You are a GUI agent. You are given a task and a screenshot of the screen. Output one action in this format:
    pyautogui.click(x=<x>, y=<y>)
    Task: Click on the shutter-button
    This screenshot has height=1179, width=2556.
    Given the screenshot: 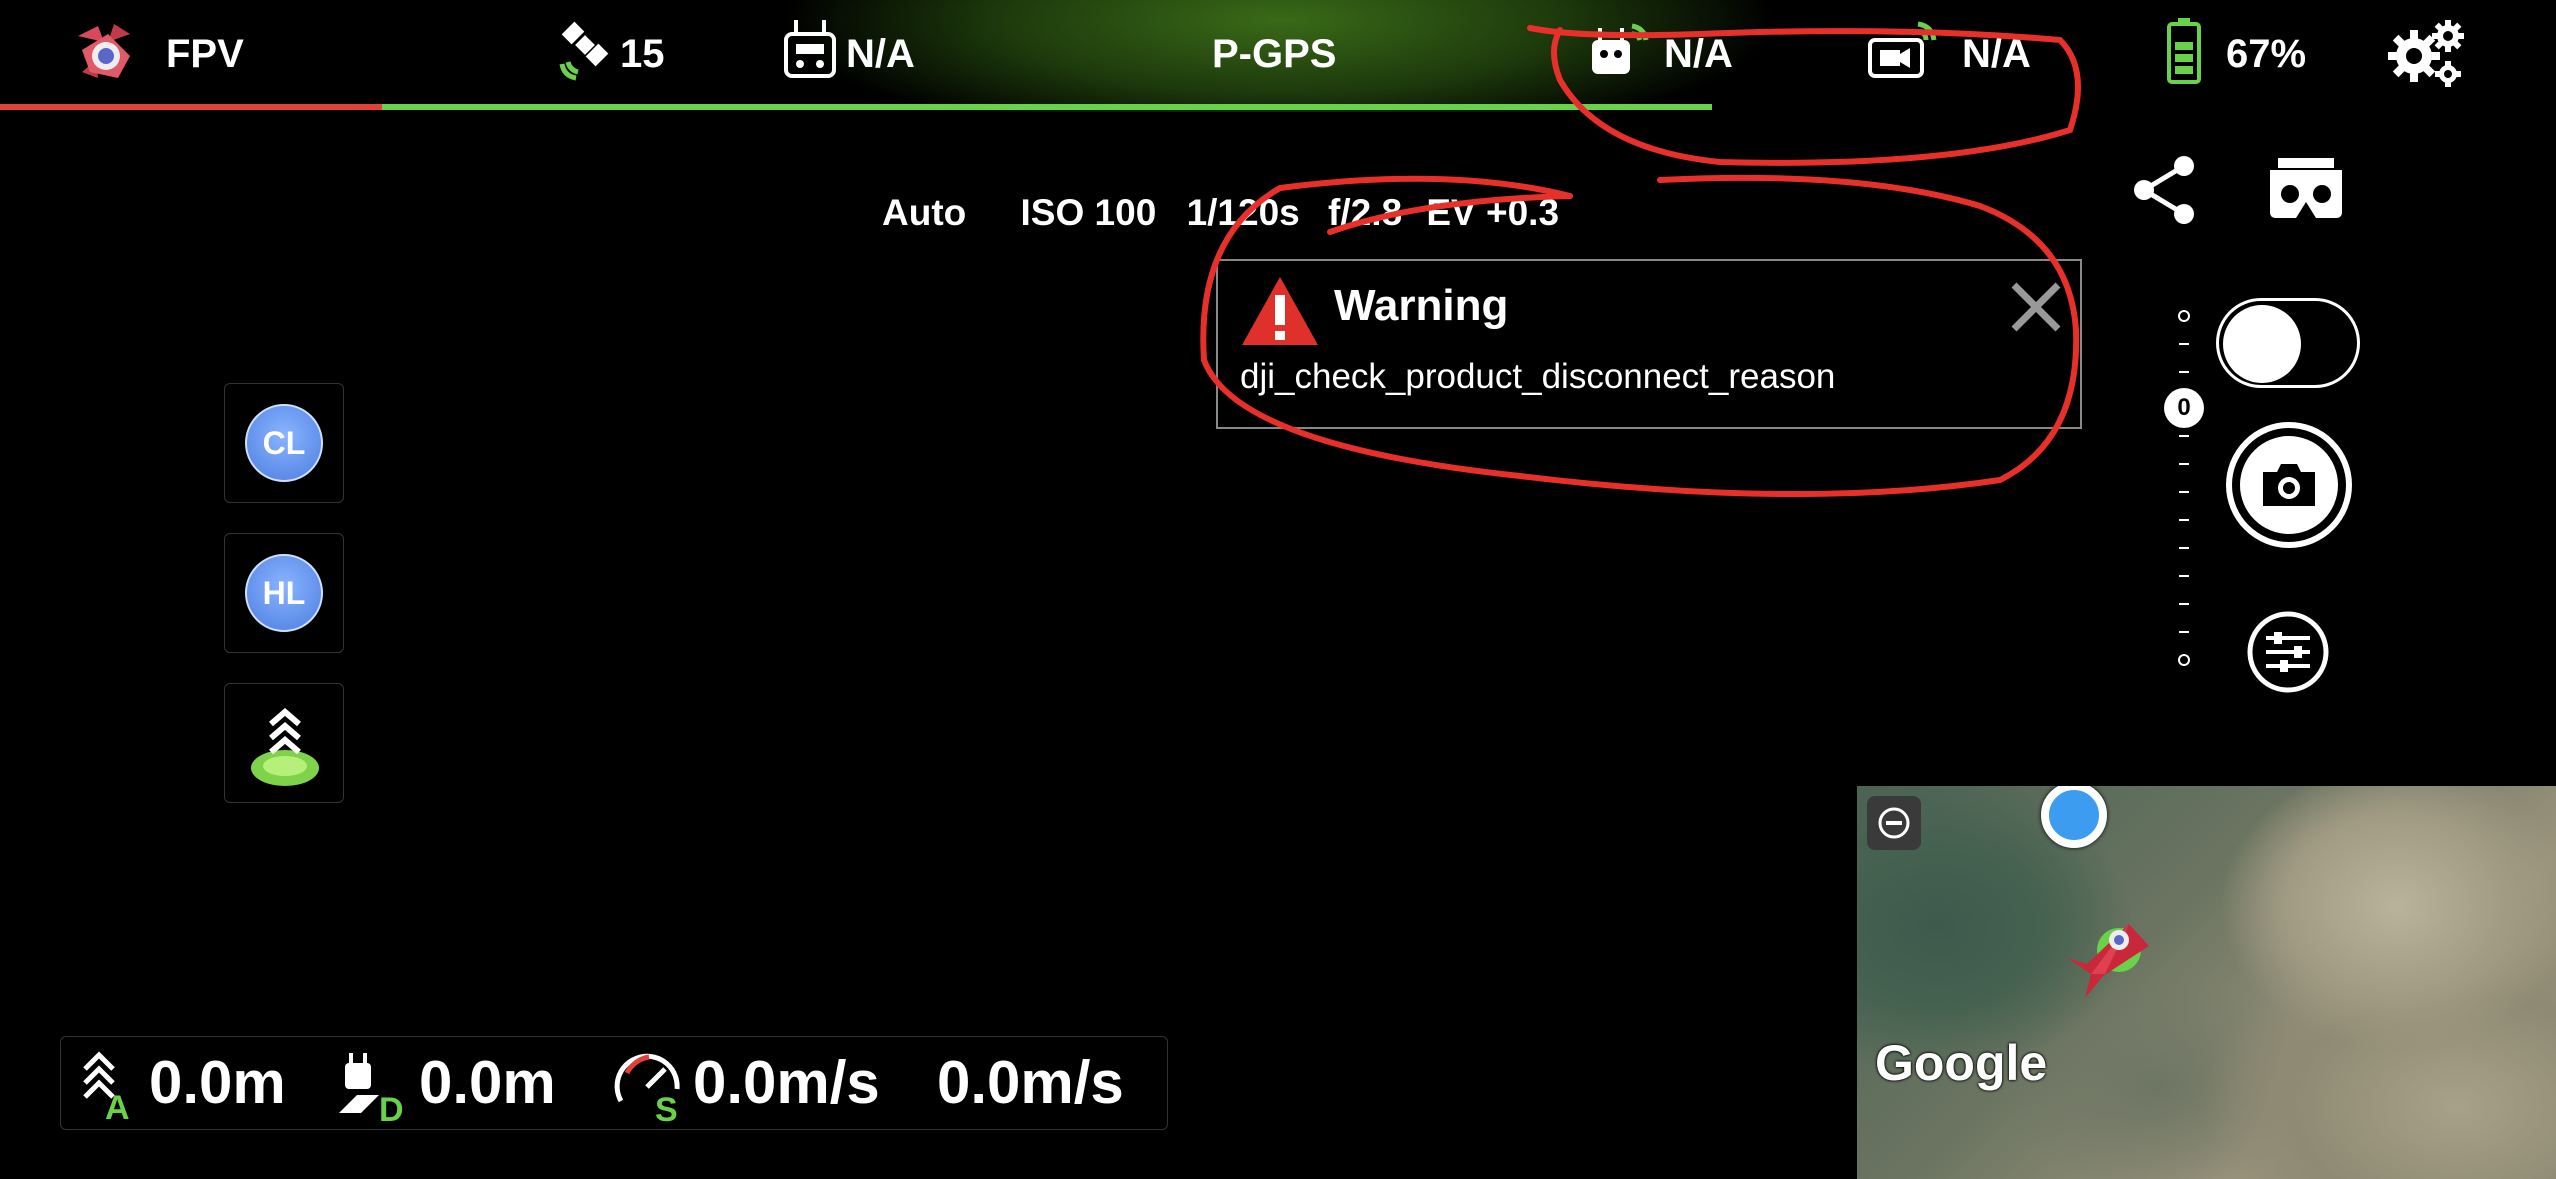 What is the action you would take?
    pyautogui.click(x=2289, y=485)
    